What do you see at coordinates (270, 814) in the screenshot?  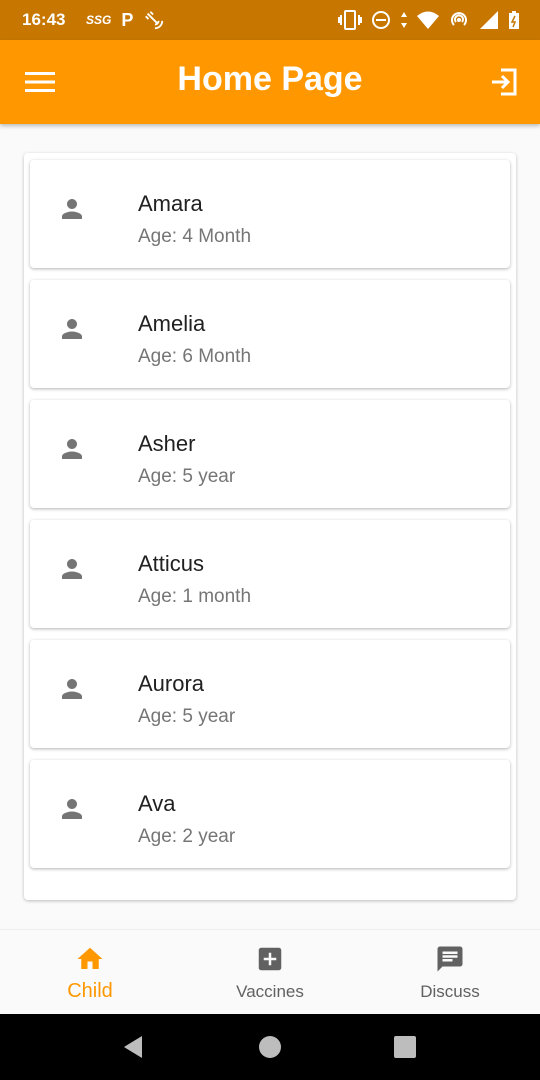 I see `child-card: Ava Age: 2 year` at bounding box center [270, 814].